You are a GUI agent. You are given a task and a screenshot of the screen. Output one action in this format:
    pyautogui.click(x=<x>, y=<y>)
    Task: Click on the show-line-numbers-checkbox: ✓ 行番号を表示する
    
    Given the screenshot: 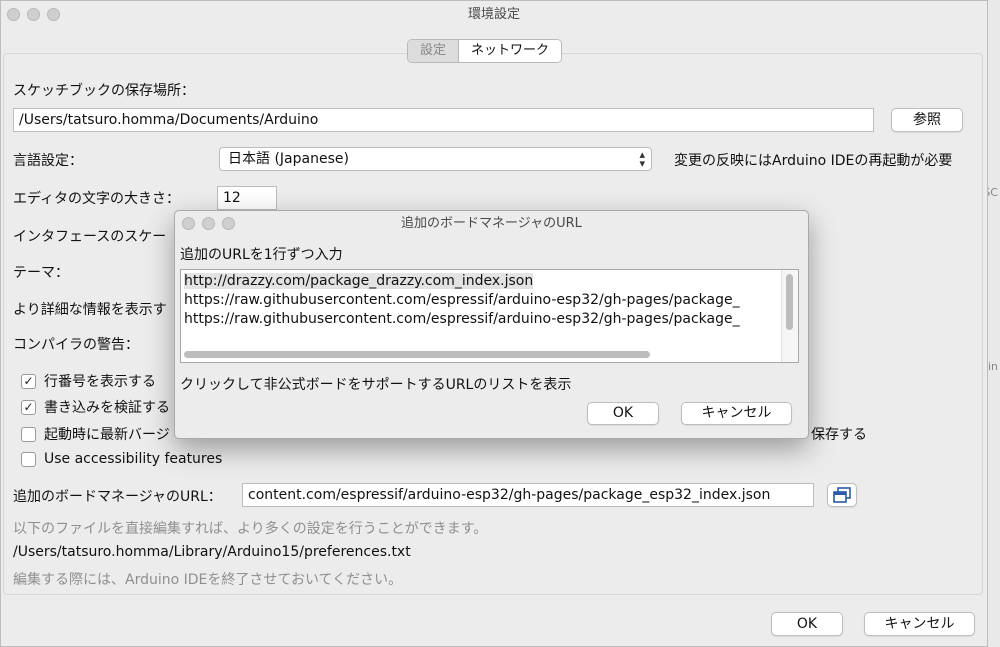 What is the action you would take?
    pyautogui.click(x=88, y=381)
    